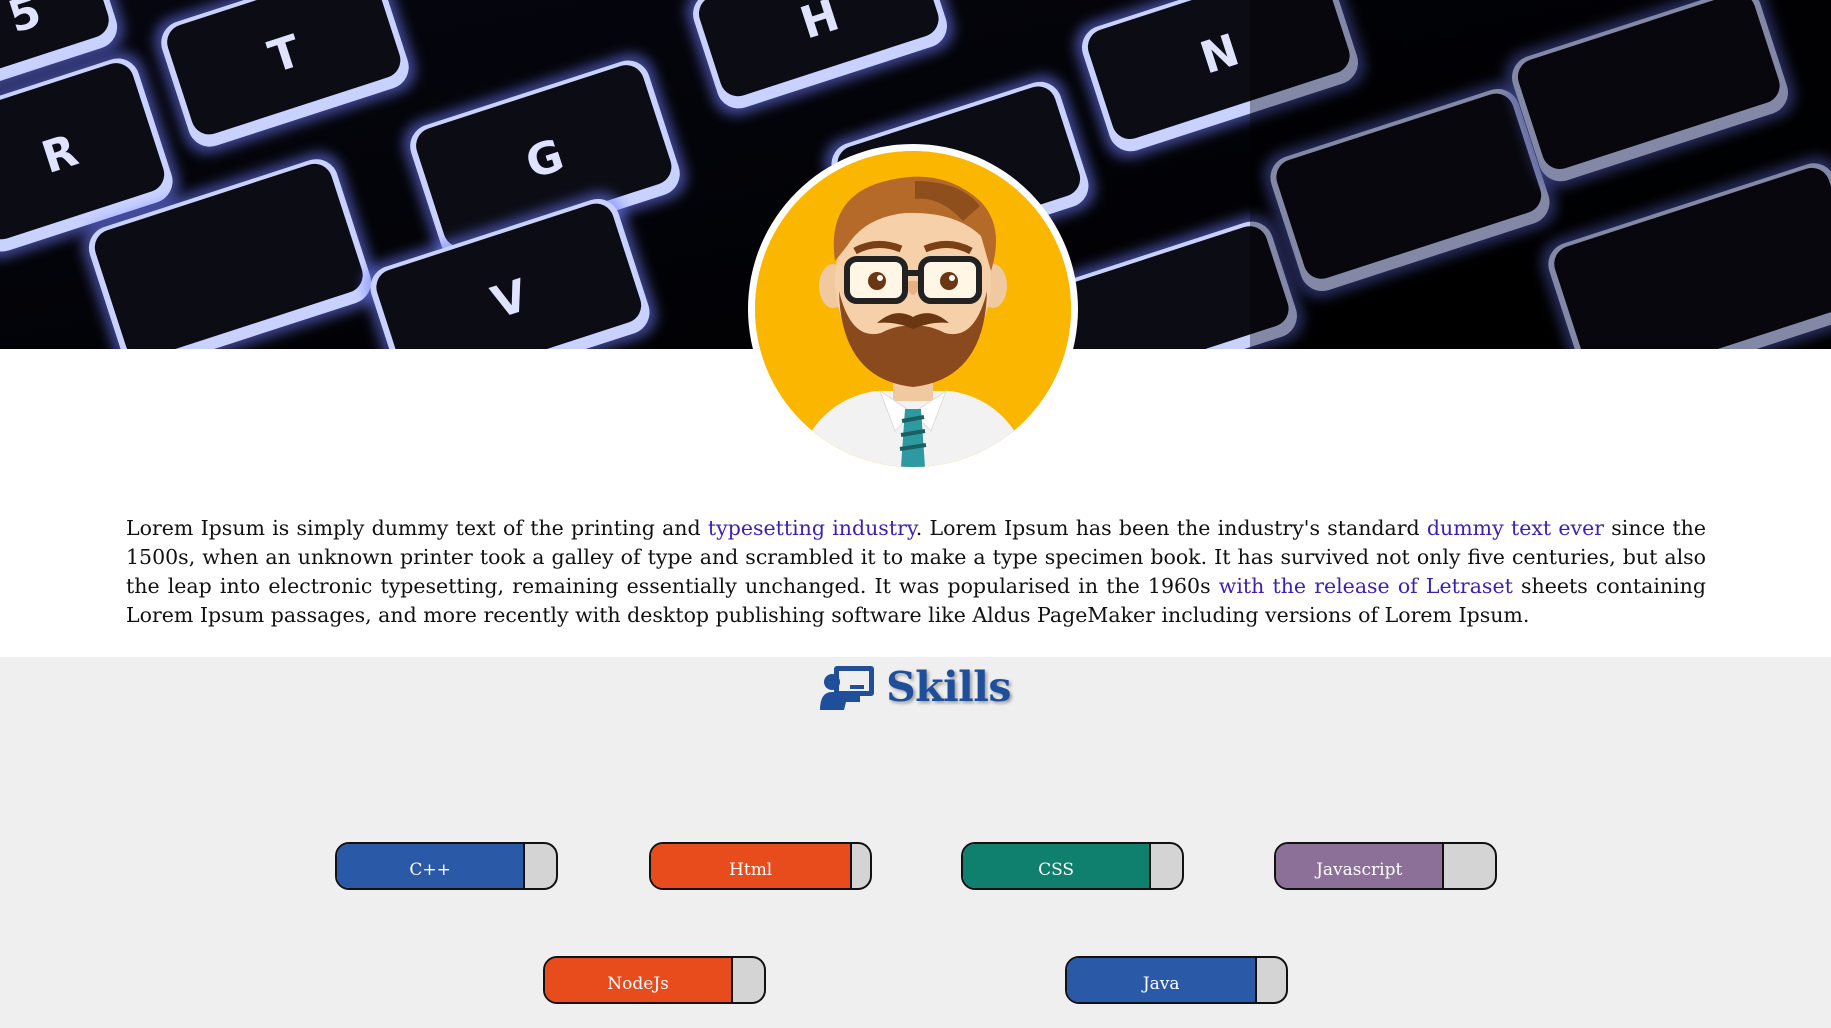  I want to click on skill-name: Javascript, so click(1359, 870).